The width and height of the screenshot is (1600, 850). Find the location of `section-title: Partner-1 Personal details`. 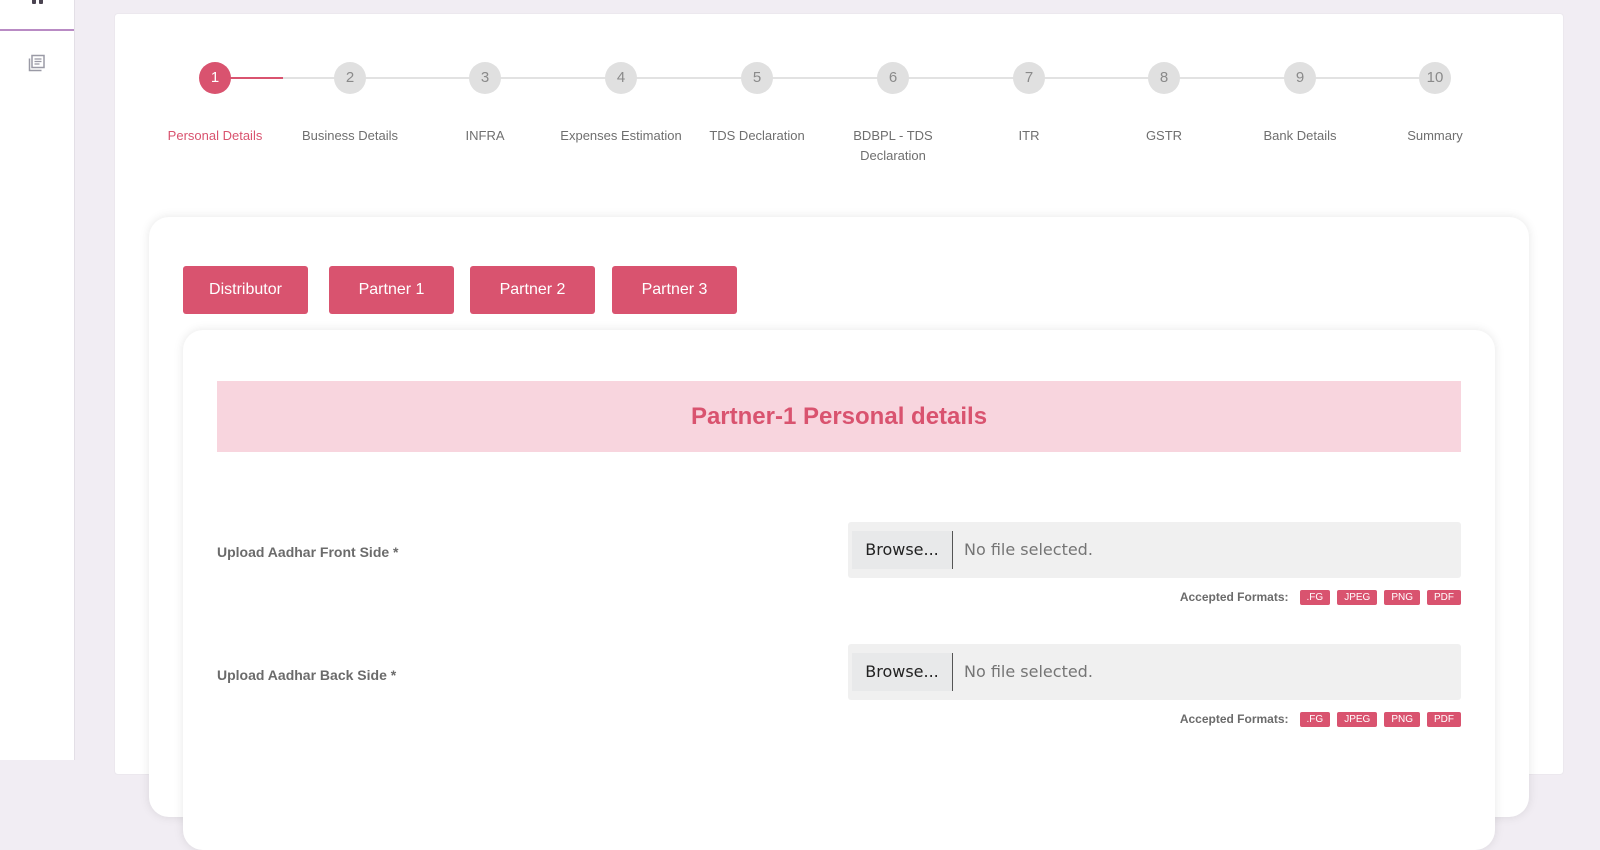

section-title: Partner-1 Personal details is located at coordinates (839, 416).